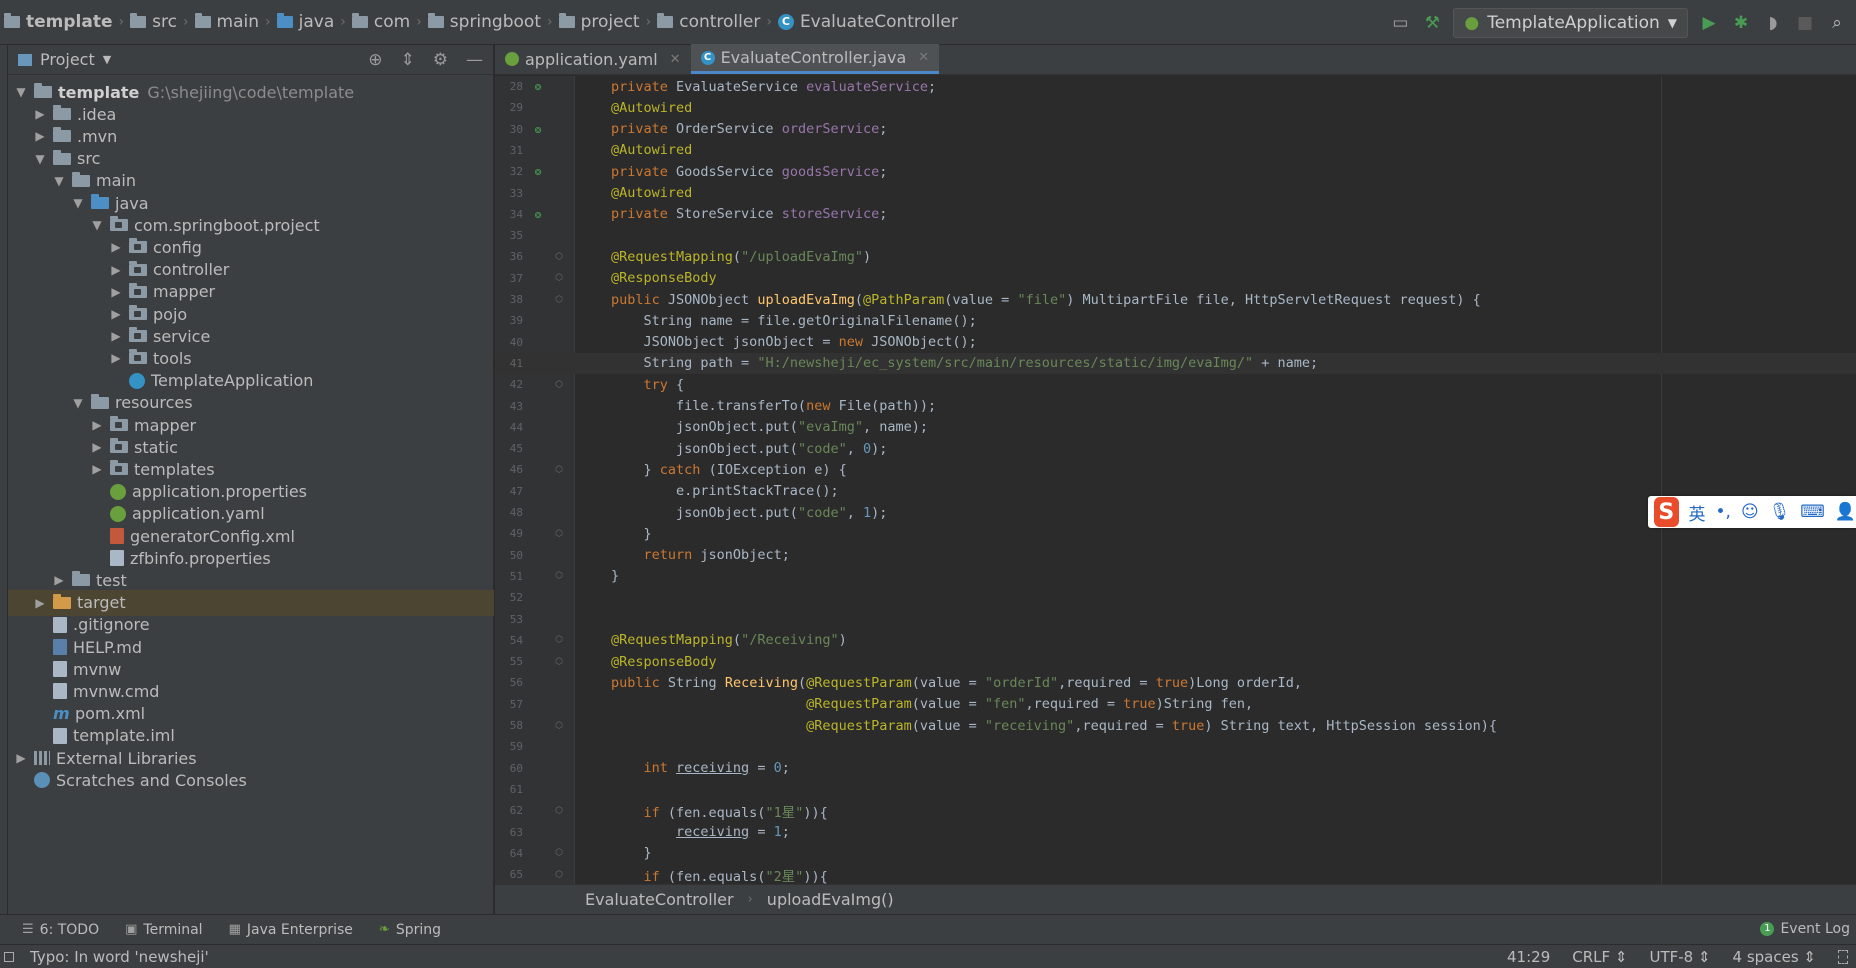 The image size is (1856, 968). What do you see at coordinates (1175, 214) in the screenshot?
I see `code-line: 34 ❂ private StoreService storeService;` at bounding box center [1175, 214].